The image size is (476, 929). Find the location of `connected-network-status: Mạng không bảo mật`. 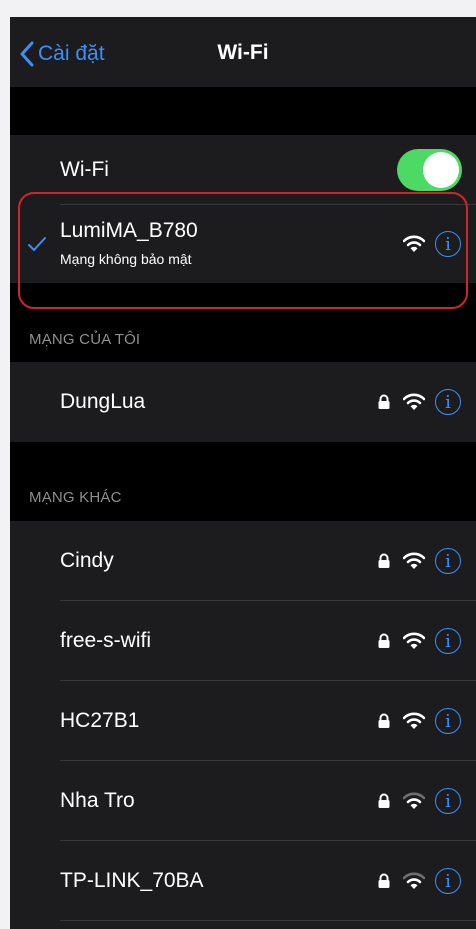

connected-network-status: Mạng không bảo mật is located at coordinates (126, 259).